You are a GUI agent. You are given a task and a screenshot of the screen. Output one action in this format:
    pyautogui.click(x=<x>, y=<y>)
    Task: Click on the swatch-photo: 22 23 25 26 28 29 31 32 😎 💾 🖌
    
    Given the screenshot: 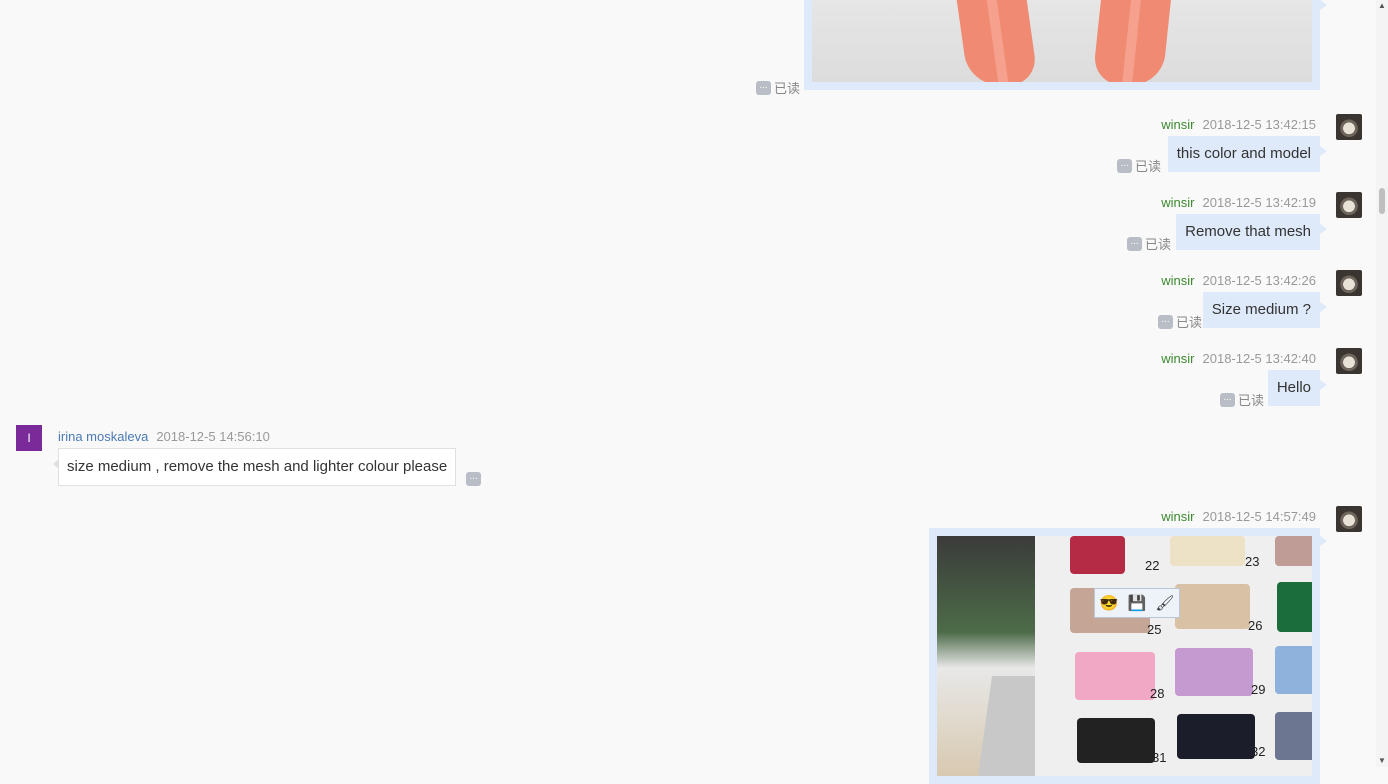 What is the action you would take?
    pyautogui.click(x=1124, y=656)
    